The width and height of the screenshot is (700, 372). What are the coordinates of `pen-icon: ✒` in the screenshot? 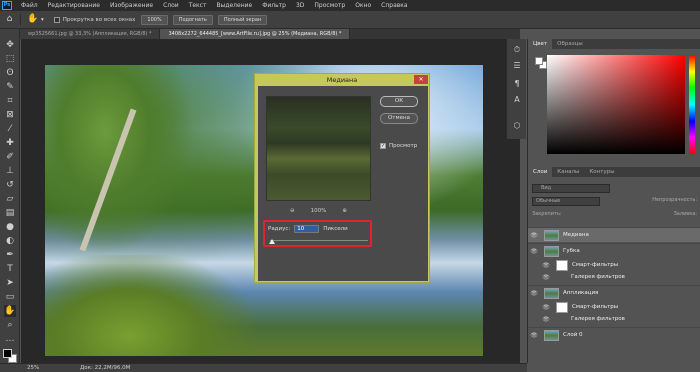 It's located at (10, 255).